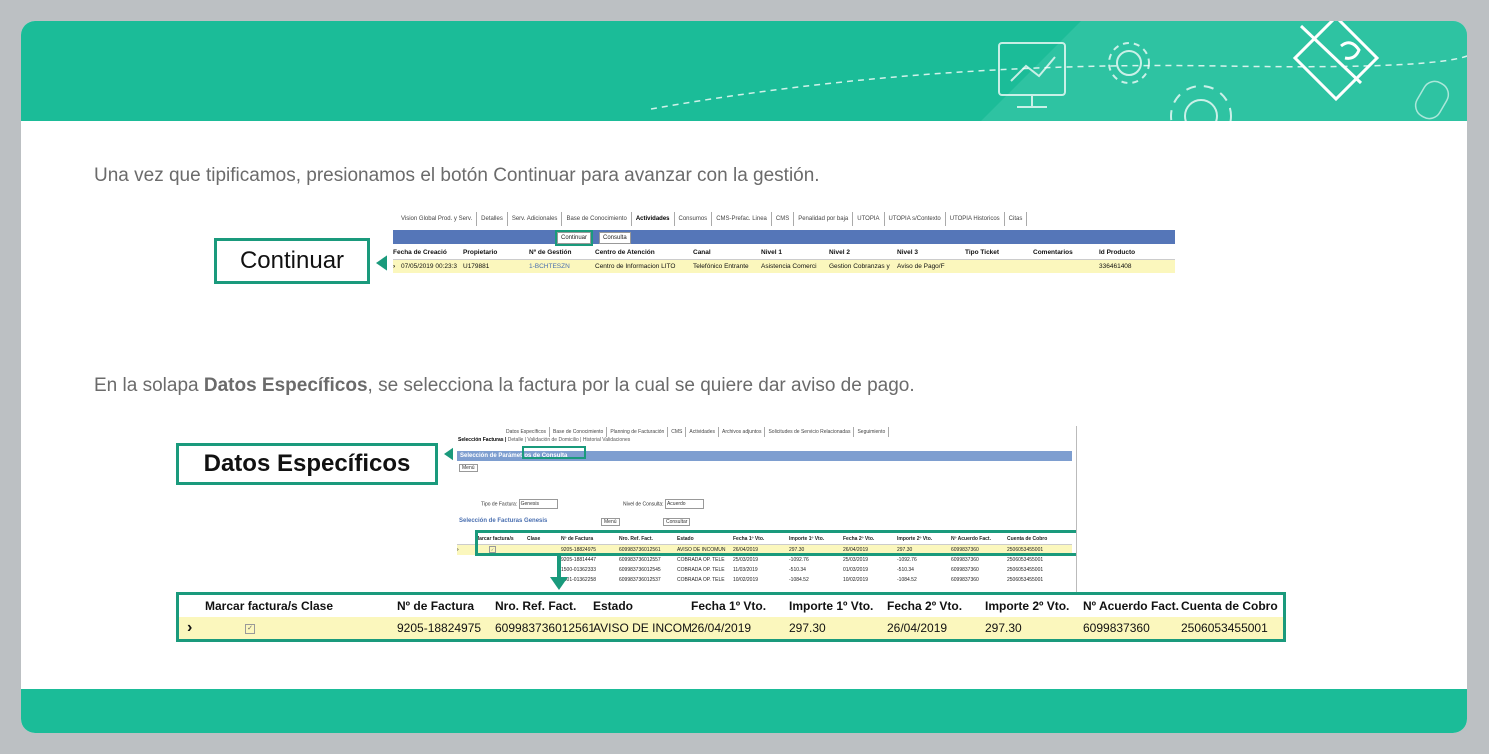 The height and width of the screenshot is (754, 1489). I want to click on cell: 1500-01362333, so click(579, 570).